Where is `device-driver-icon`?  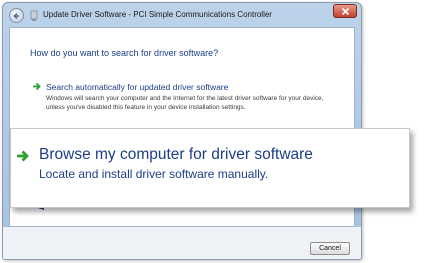
device-driver-icon is located at coordinates (34, 15).